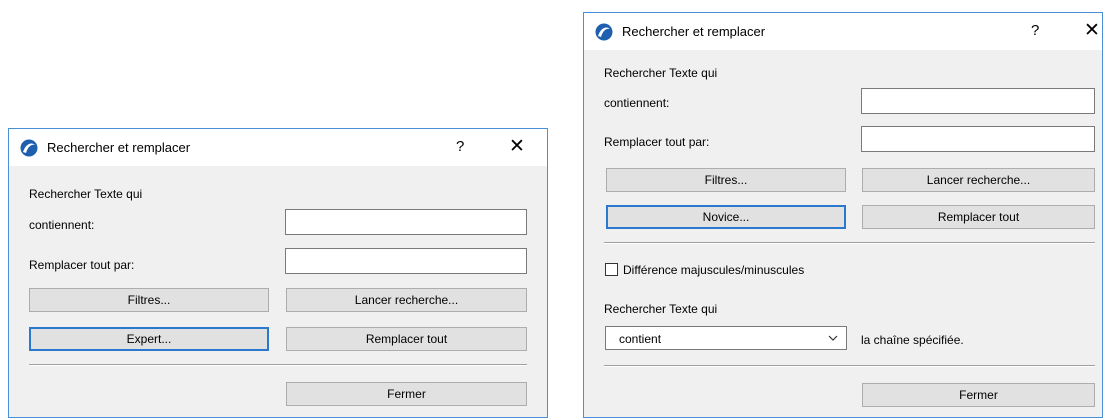 The height and width of the screenshot is (418, 1110). I want to click on chevron-down-icon, so click(833, 338).